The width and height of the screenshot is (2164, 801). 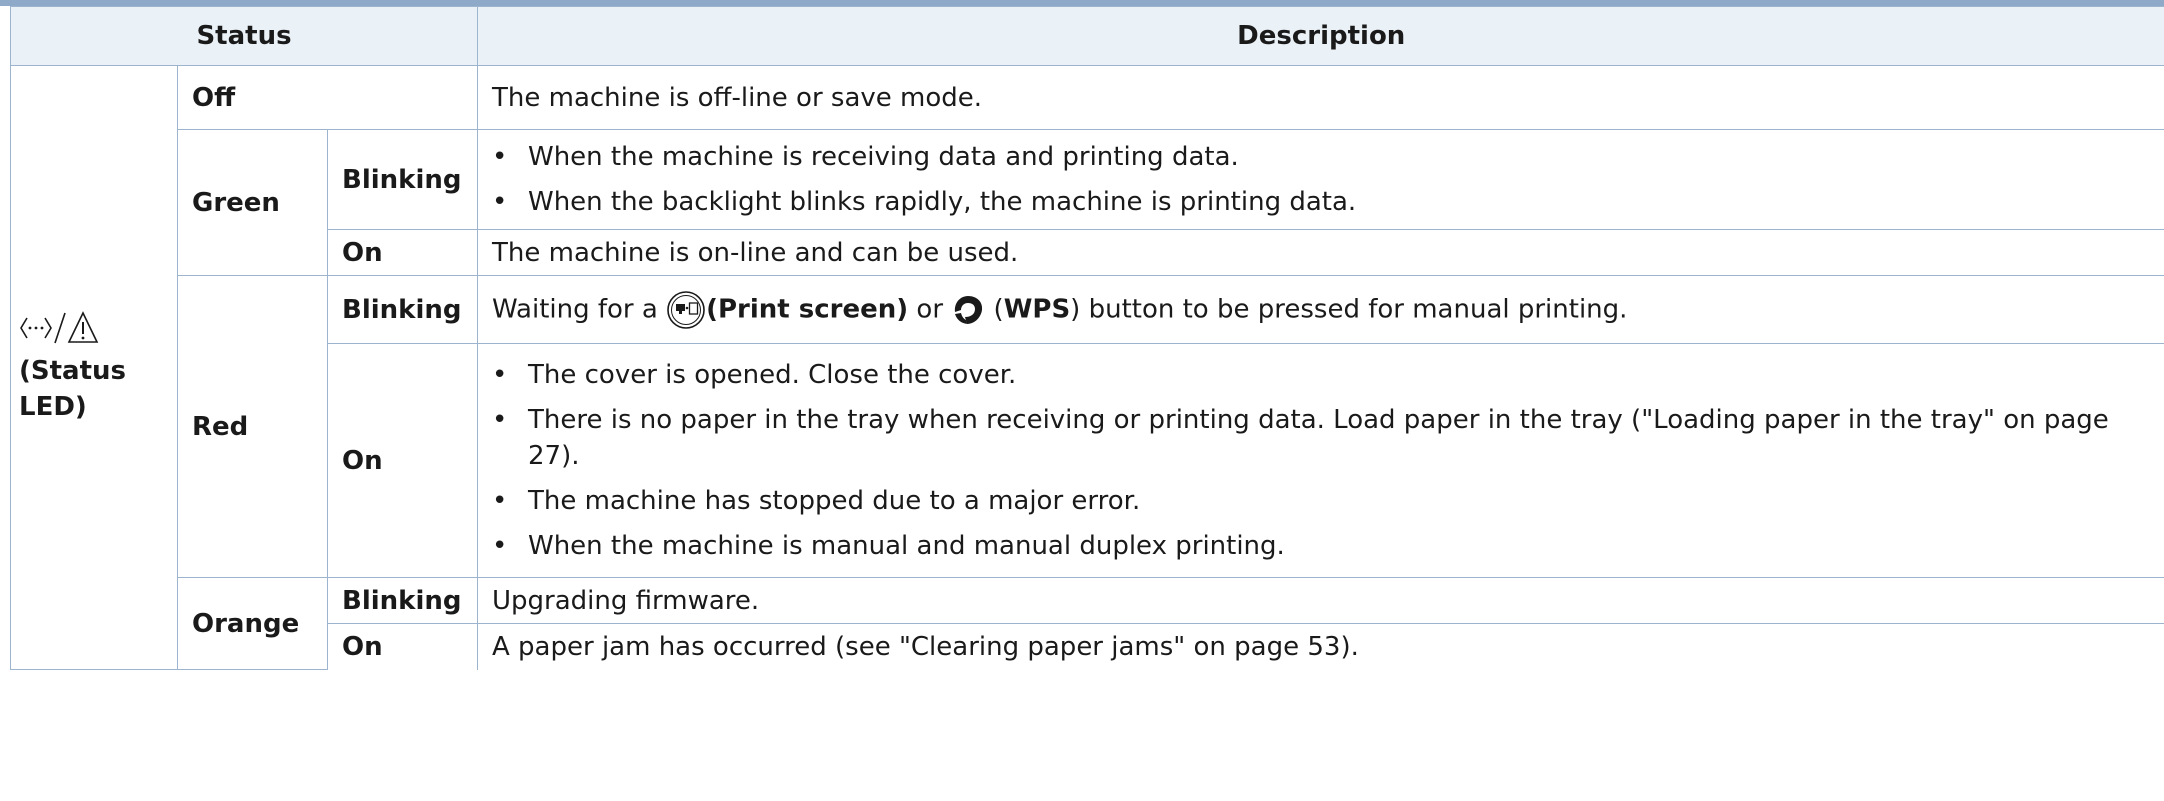 I want to click on green-label: Green, so click(x=252, y=202).